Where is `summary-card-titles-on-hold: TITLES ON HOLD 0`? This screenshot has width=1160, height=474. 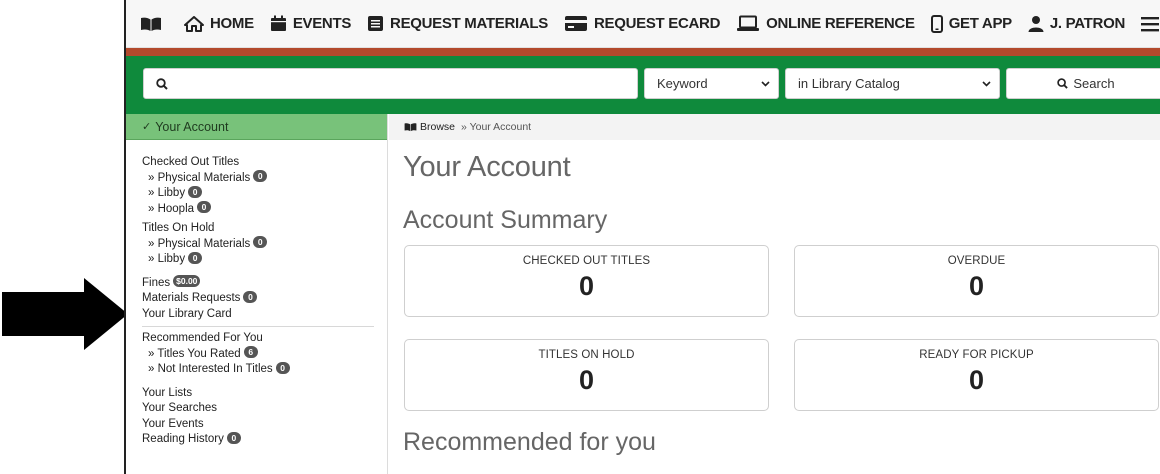
summary-card-titles-on-hold: TITLES ON HOLD 0 is located at coordinates (586, 375).